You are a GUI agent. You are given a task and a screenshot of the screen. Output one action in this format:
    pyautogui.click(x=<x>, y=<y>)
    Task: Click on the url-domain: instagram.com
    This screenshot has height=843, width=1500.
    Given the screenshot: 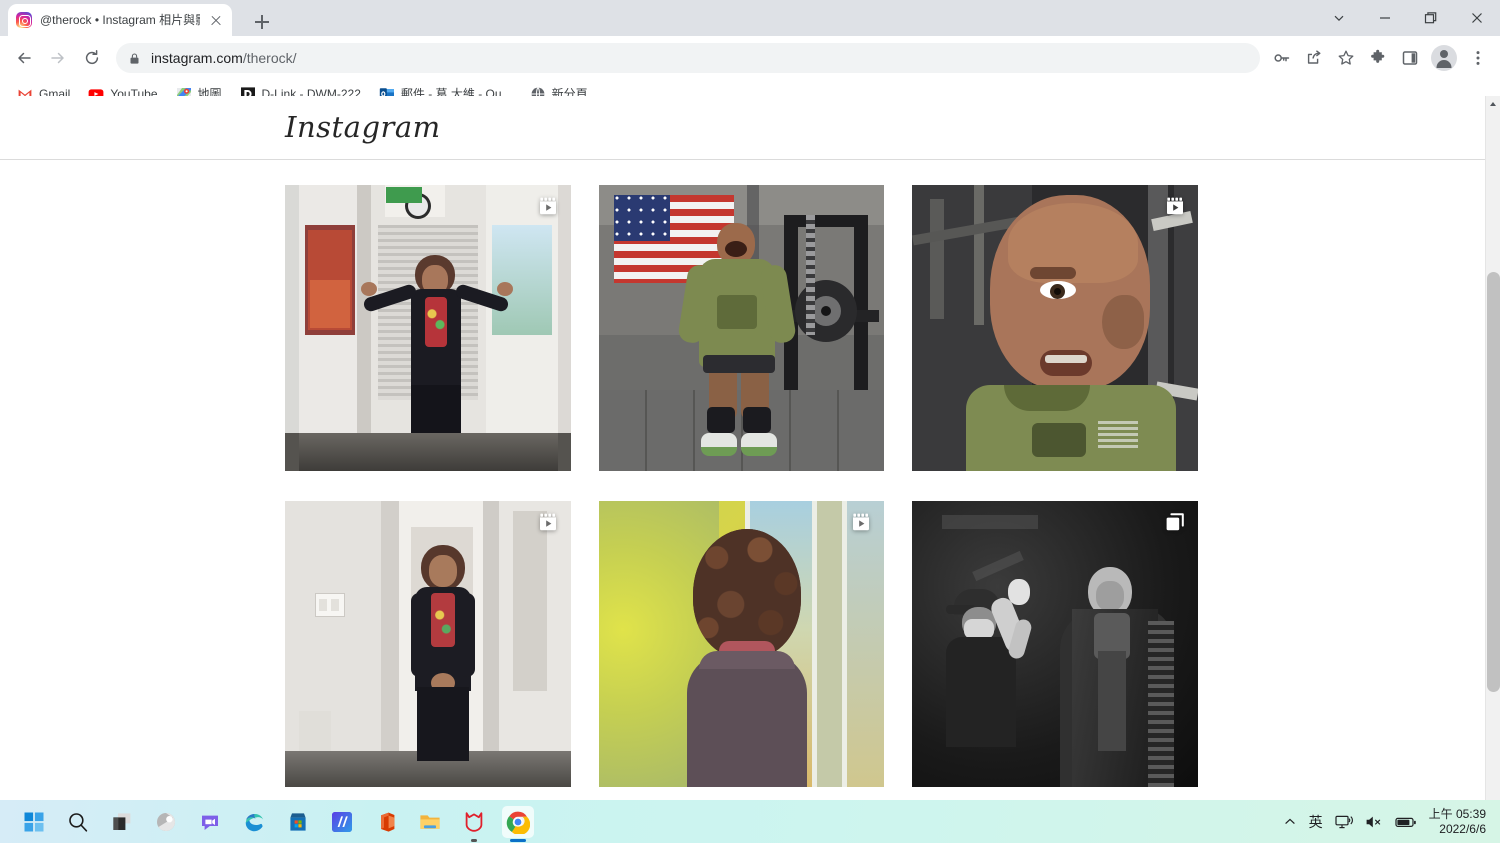 What is the action you would take?
    pyautogui.click(x=197, y=58)
    